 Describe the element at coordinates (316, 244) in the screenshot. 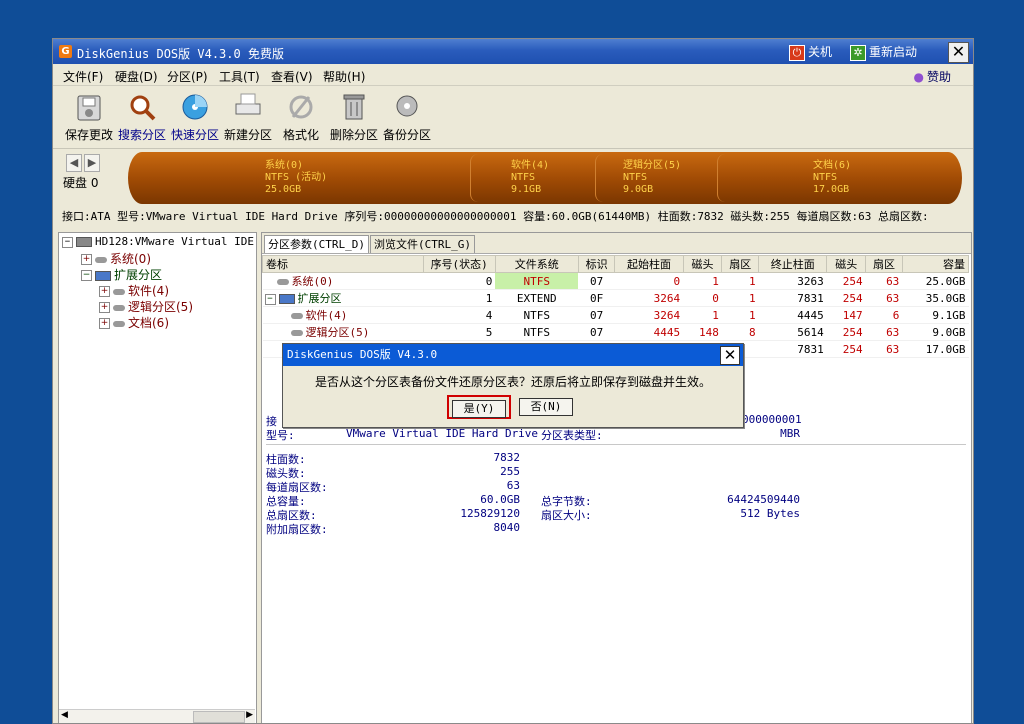

I see `tab-partition-params: 分区参数(CTRL_D)` at that location.